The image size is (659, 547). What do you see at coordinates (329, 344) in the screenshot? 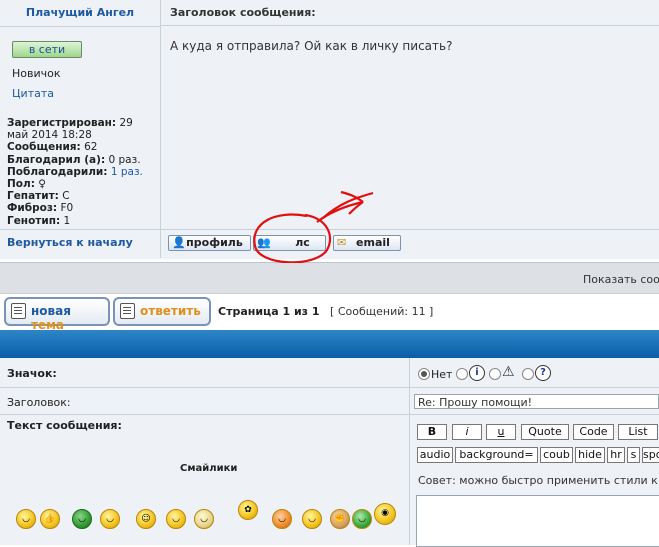
I see `reply-form-header` at bounding box center [329, 344].